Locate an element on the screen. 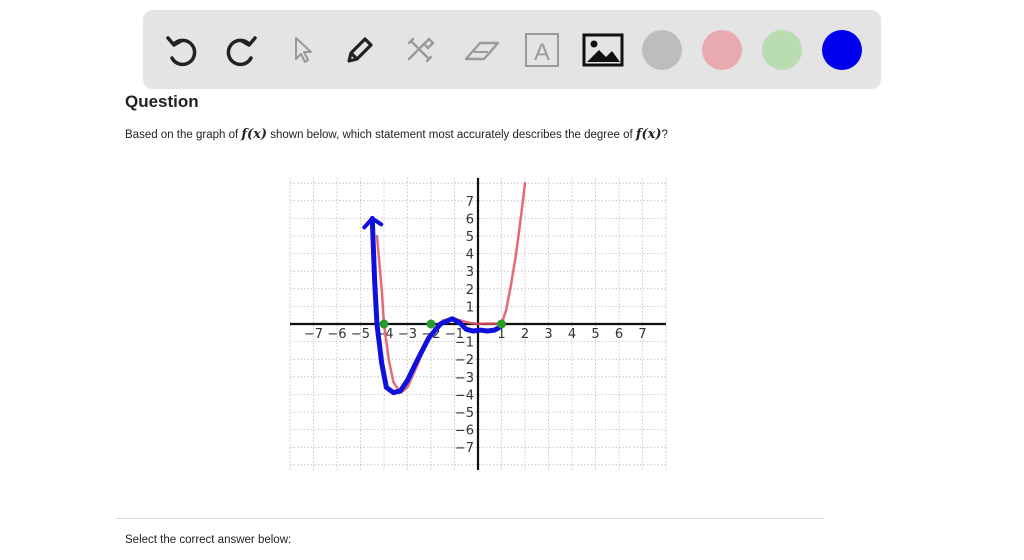 This screenshot has height=560, width=1024. graph-curves is located at coordinates (444, 288).